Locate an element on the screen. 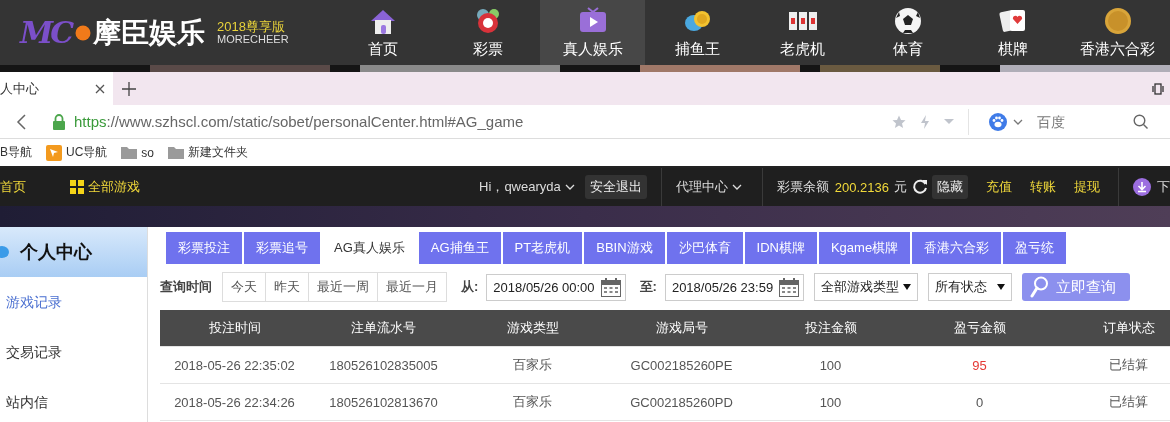  browser-tab: 人中心 is located at coordinates (56, 88).